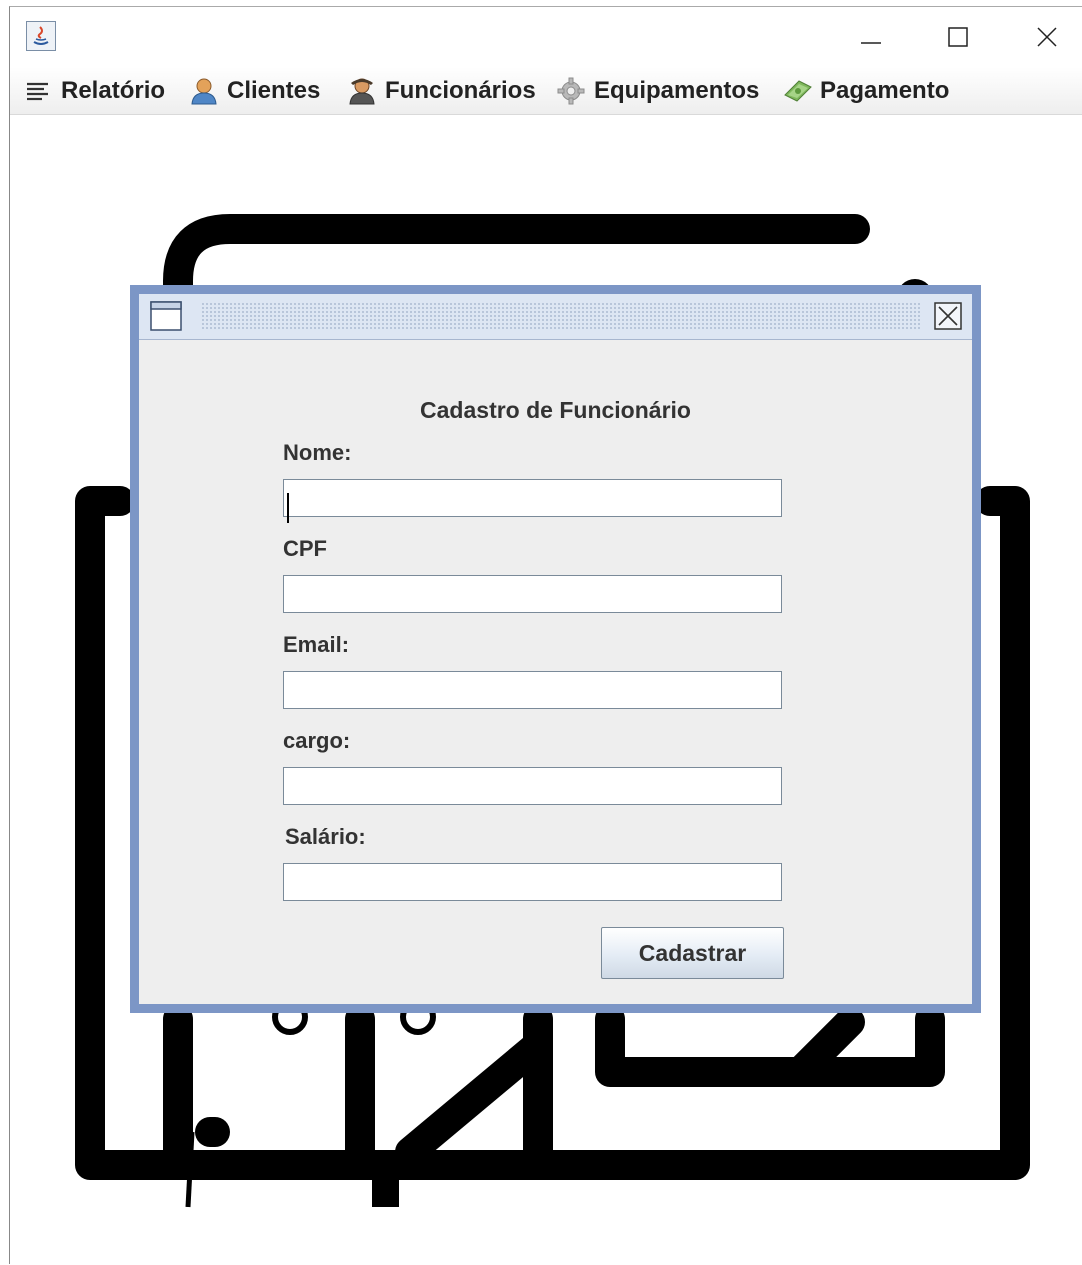 The height and width of the screenshot is (1265, 1082). Describe the element at coordinates (546, 37) in the screenshot. I see `window-titlebar` at that location.